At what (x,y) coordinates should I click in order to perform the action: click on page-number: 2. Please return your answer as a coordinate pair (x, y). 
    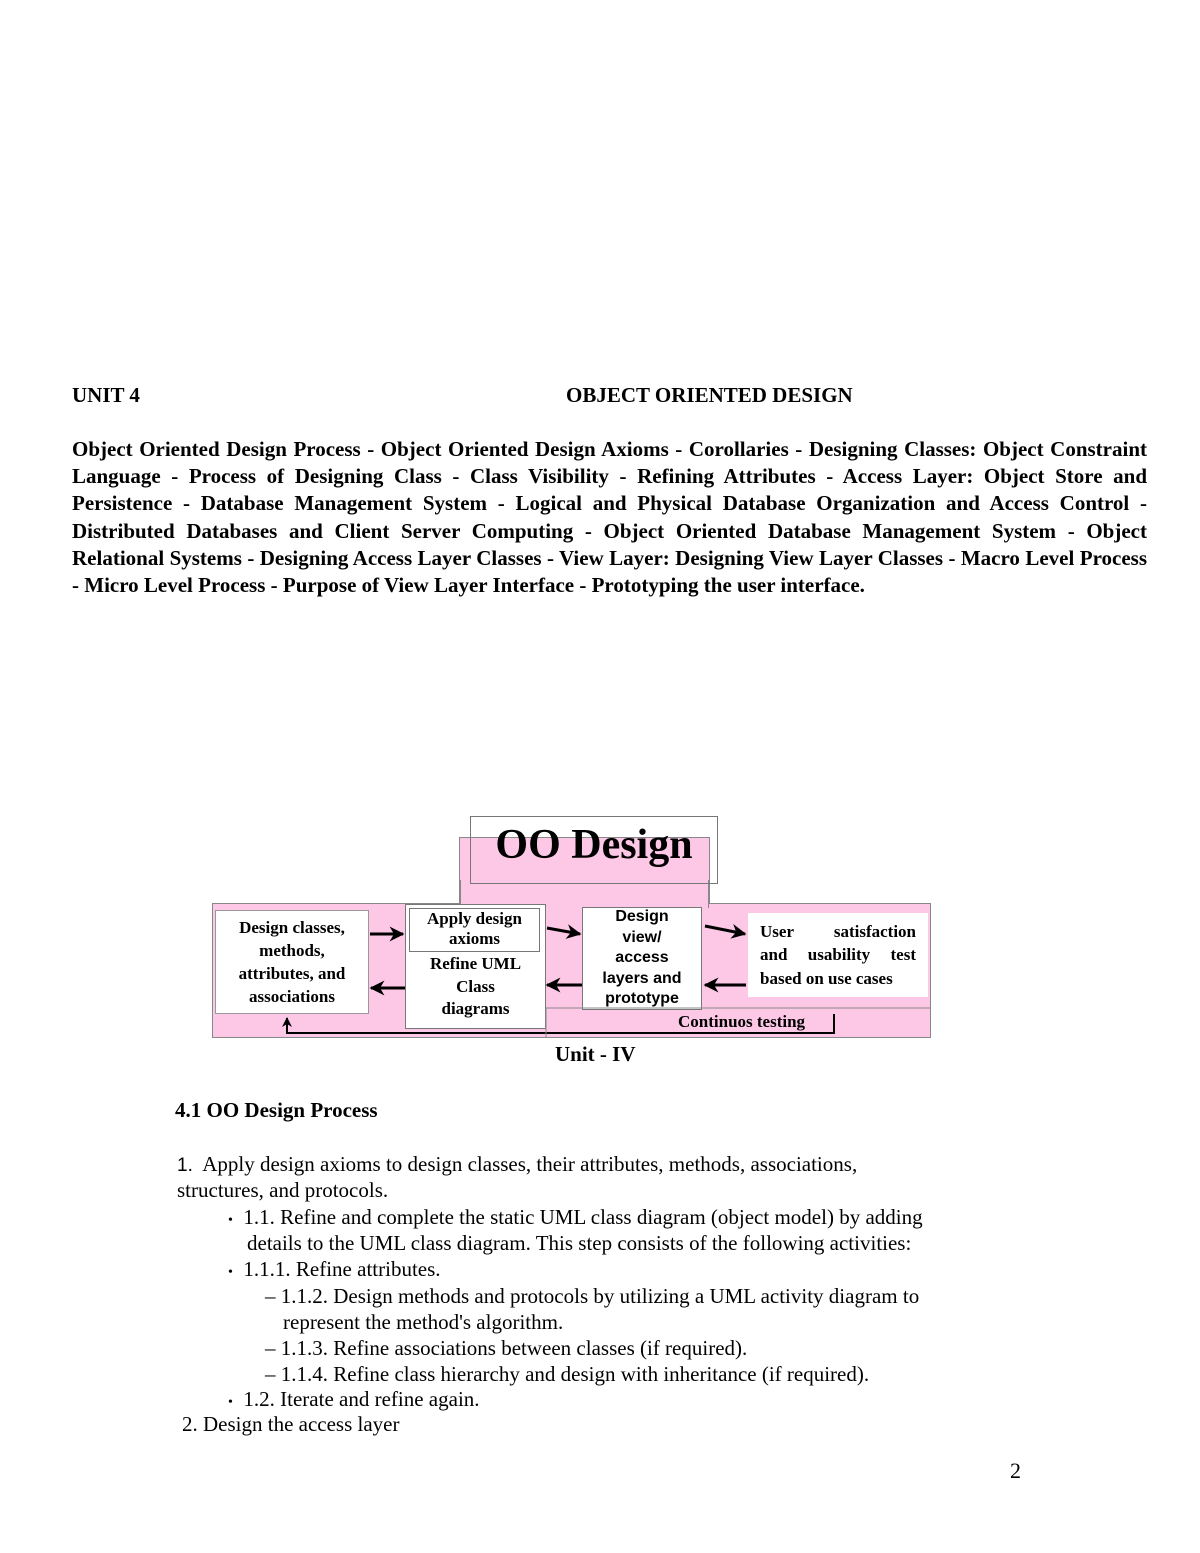
    Looking at the image, I should click on (1015, 1470).